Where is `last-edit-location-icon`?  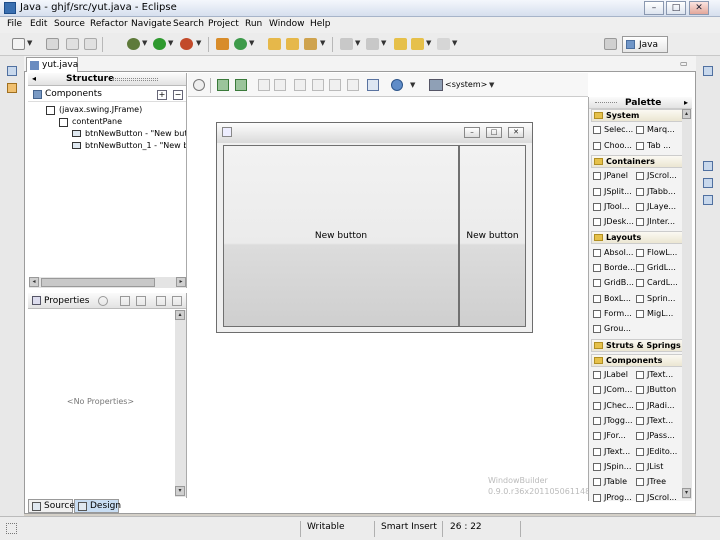 last-edit-location-icon is located at coordinates (400, 44).